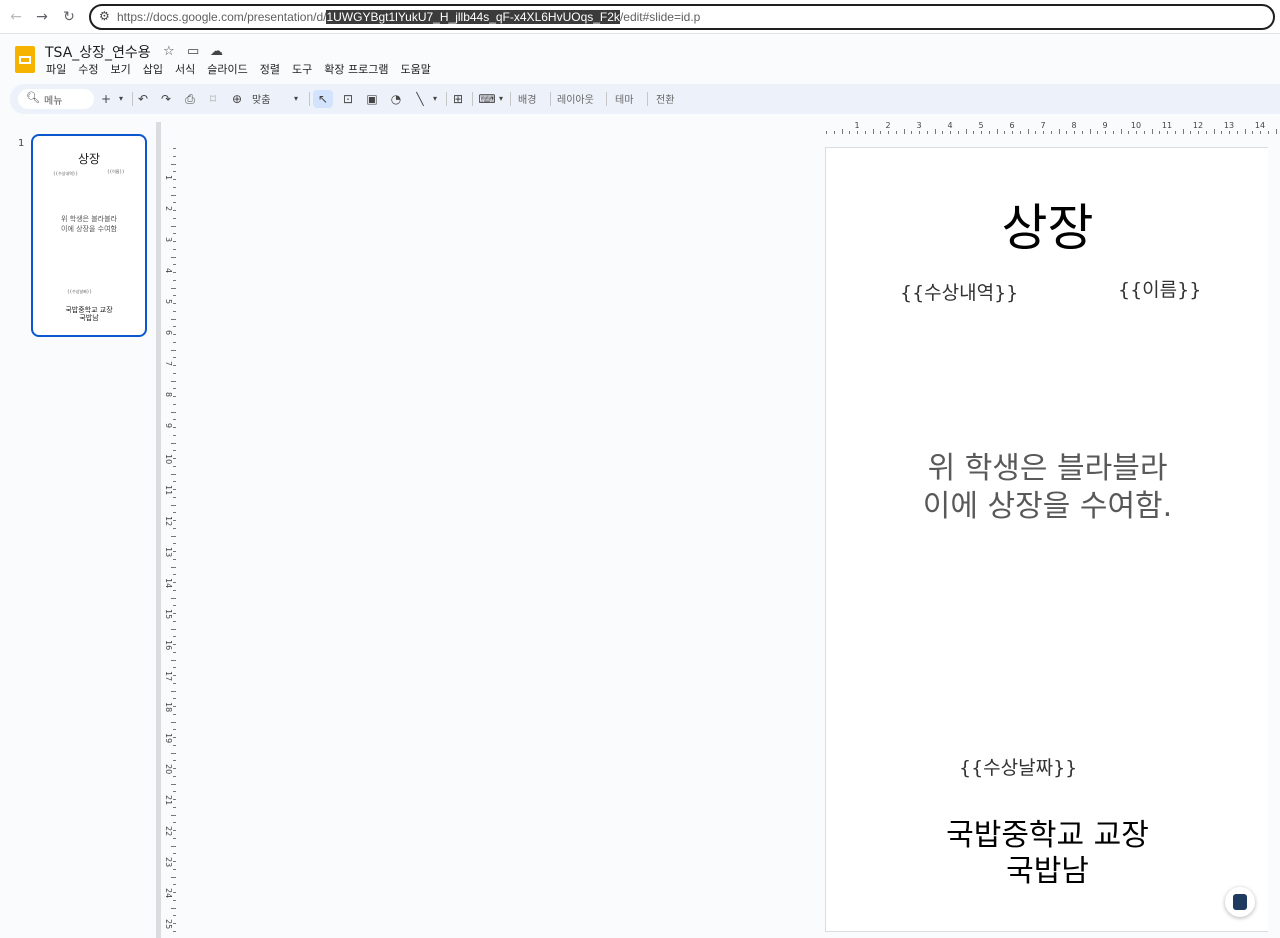 Image resolution: width=1280 pixels, height=938 pixels. I want to click on award-placeholder: {{수상내역}}, so click(959, 291).